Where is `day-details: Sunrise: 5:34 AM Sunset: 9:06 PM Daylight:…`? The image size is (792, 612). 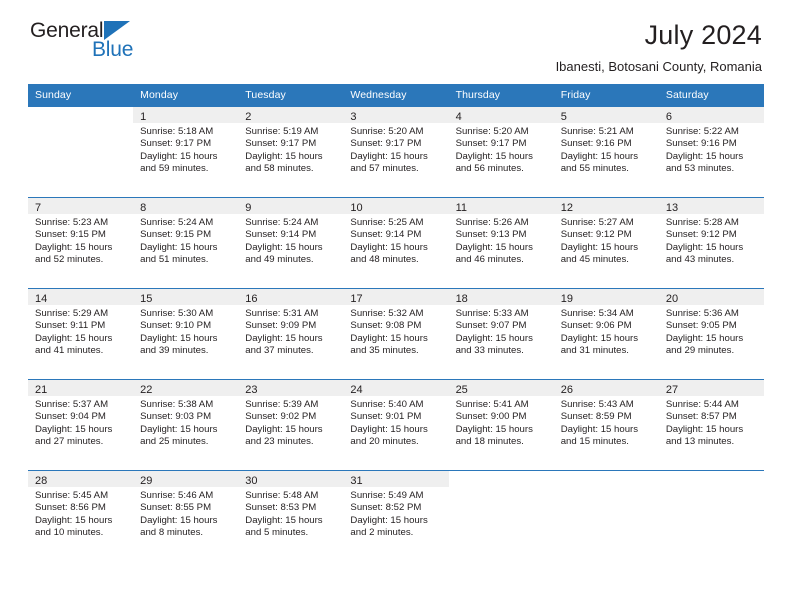 day-details: Sunrise: 5:34 AM Sunset: 9:06 PM Daylight:… is located at coordinates (606, 331).